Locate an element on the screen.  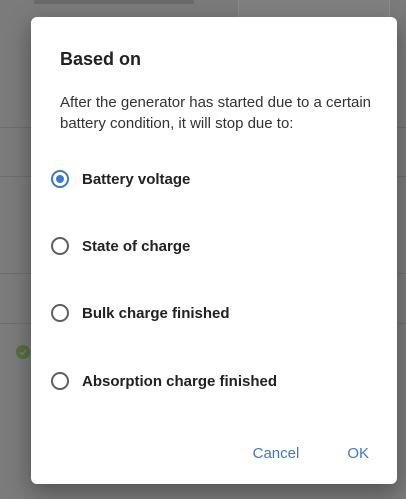
dialog-actions: Cancel OK is located at coordinates (311, 453).